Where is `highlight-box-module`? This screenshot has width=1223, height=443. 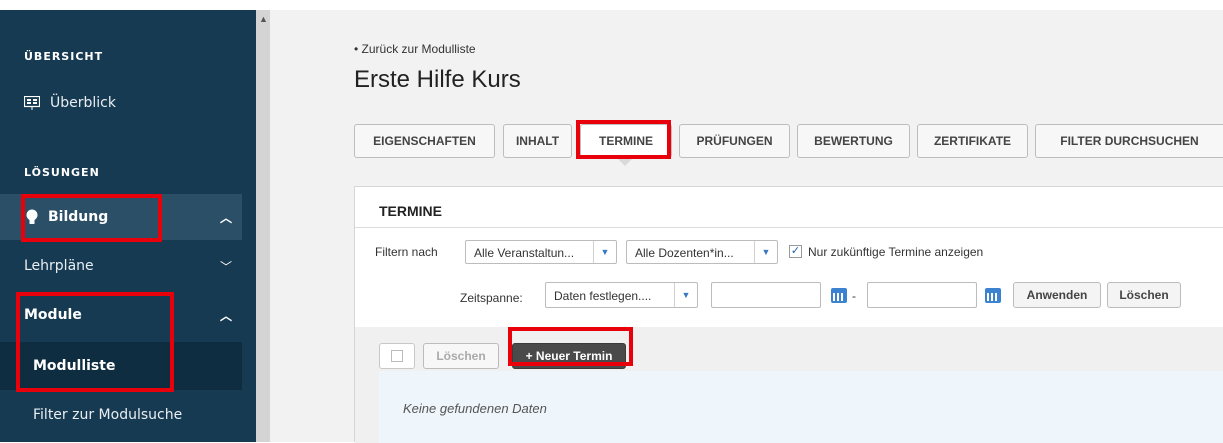
highlight-box-module is located at coordinates (95, 342).